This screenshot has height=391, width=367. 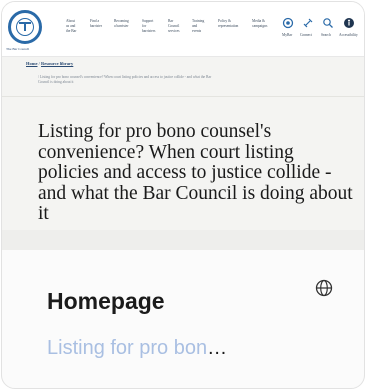 What do you see at coordinates (71, 26) in the screenshot?
I see `nav-about: About us and the Bar` at bounding box center [71, 26].